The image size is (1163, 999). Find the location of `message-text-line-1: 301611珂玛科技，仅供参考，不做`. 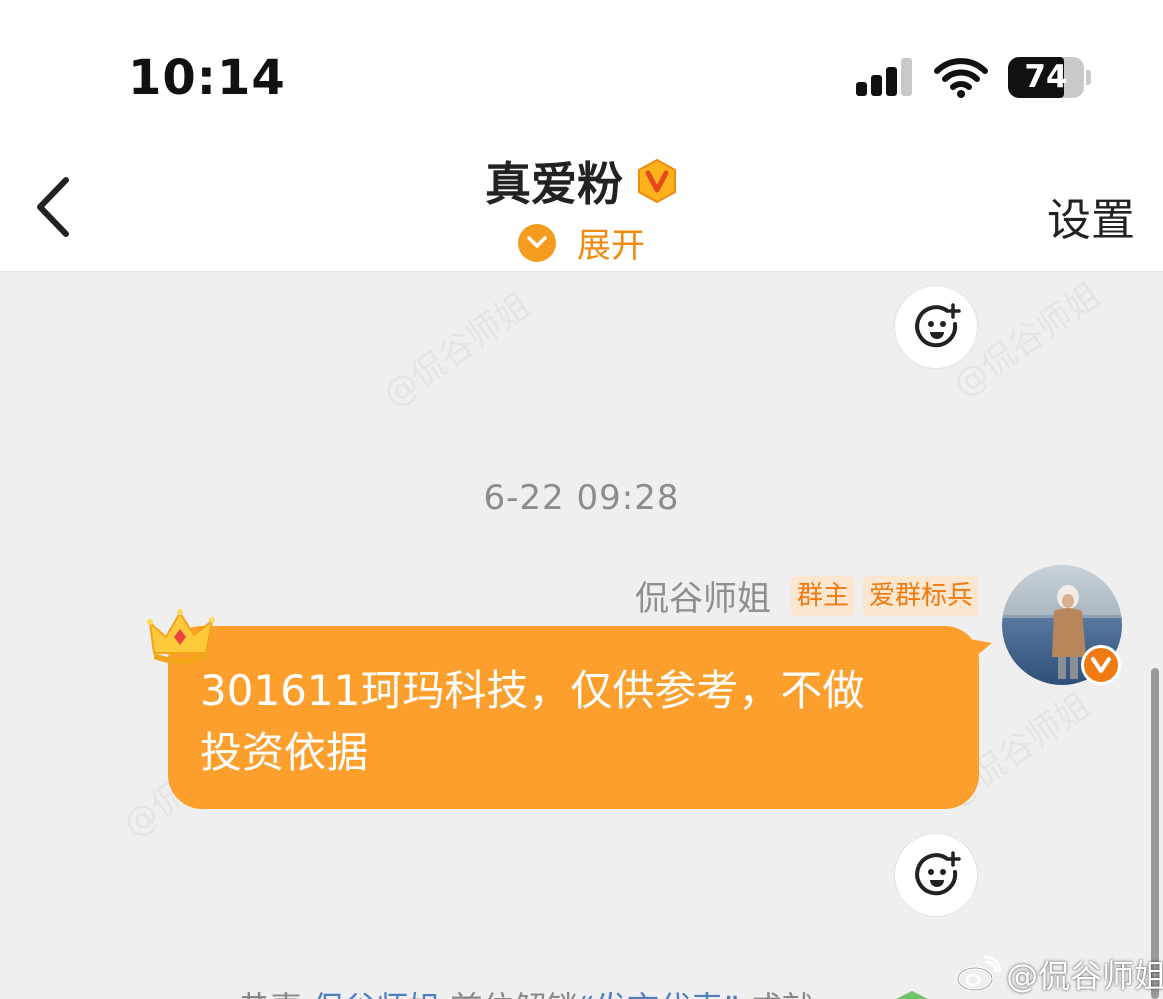

message-text-line-1: 301611珂玛科技，仅供参考，不做 is located at coordinates (532, 690).